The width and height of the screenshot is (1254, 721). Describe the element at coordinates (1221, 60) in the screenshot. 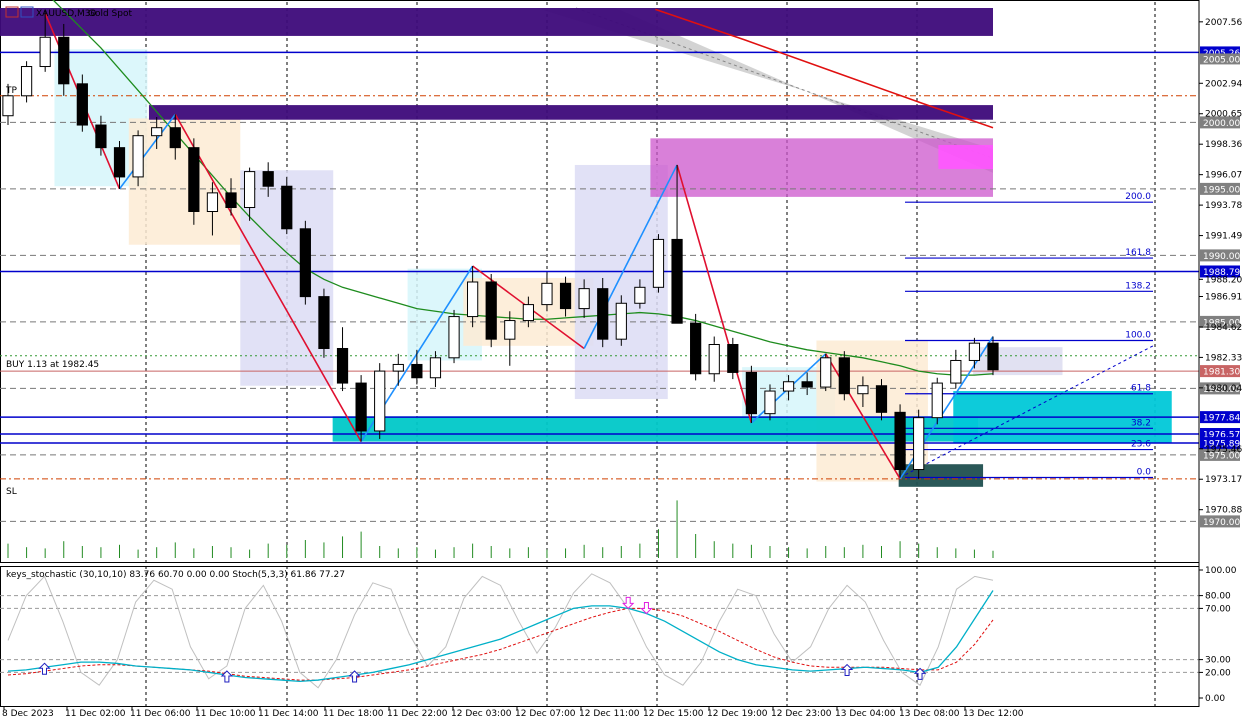

I see `price-level-tag-text: 2005.00` at that location.